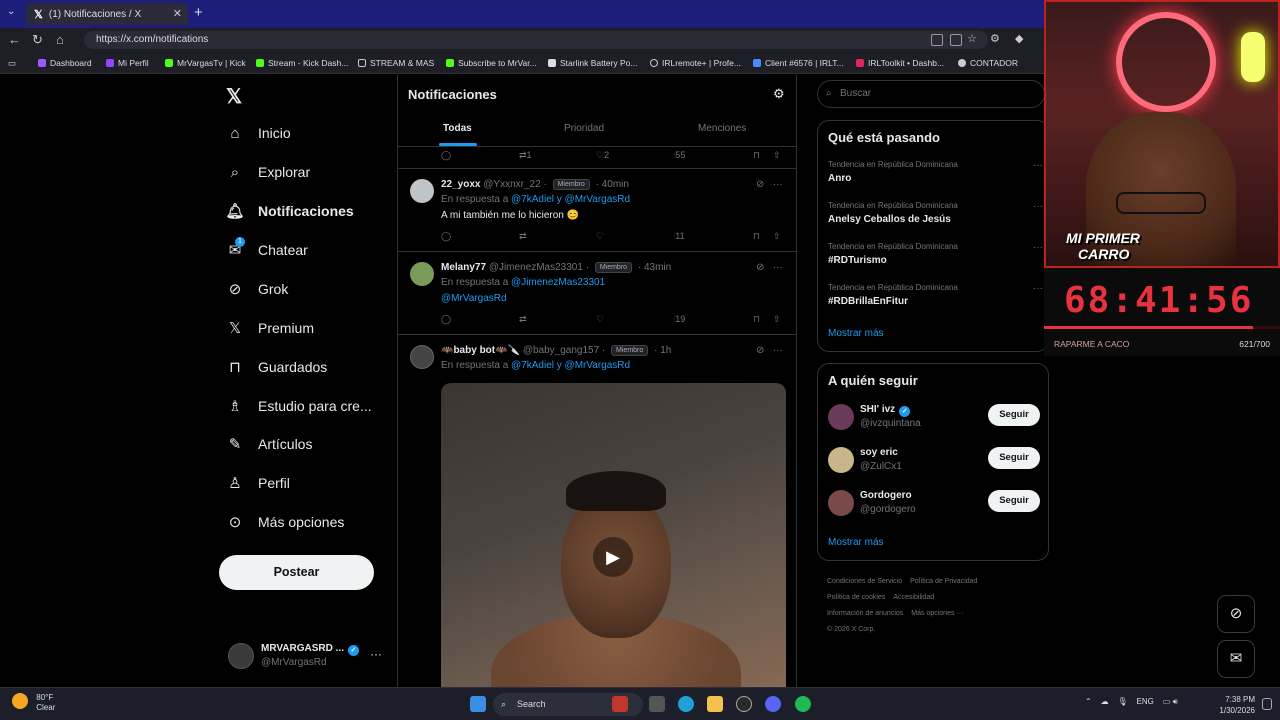 The image size is (1280, 720). I want to click on follow-suggestion: Gordogero @gordogero Seguir, so click(934, 504).